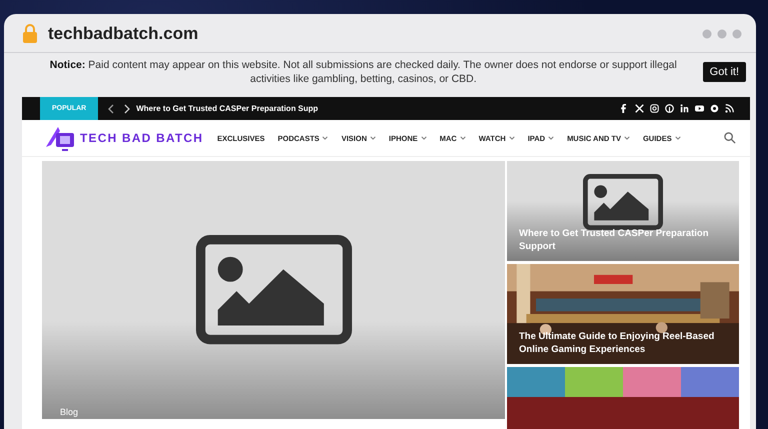  Describe the element at coordinates (729, 108) in the screenshot. I see `rss-icon` at that location.